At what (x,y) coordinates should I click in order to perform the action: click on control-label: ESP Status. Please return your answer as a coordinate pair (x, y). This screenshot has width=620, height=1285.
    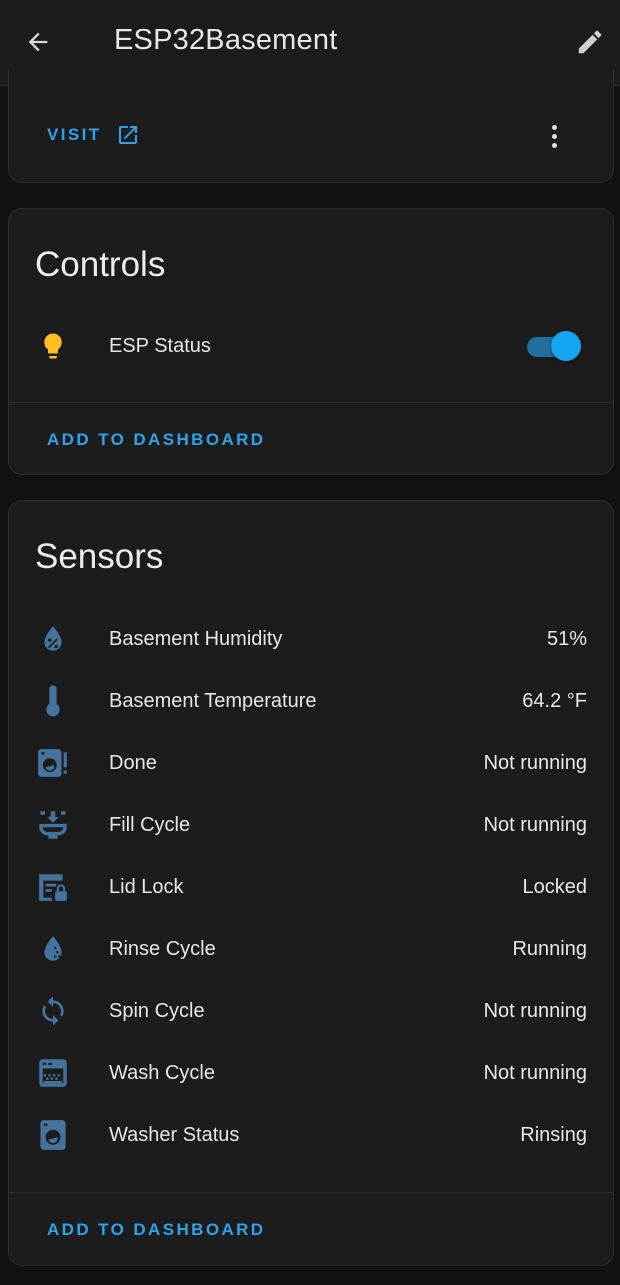
    Looking at the image, I should click on (160, 345).